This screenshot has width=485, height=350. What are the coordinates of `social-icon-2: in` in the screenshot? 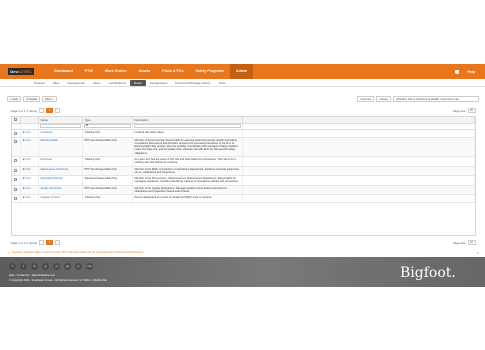 It's located at (34, 266).